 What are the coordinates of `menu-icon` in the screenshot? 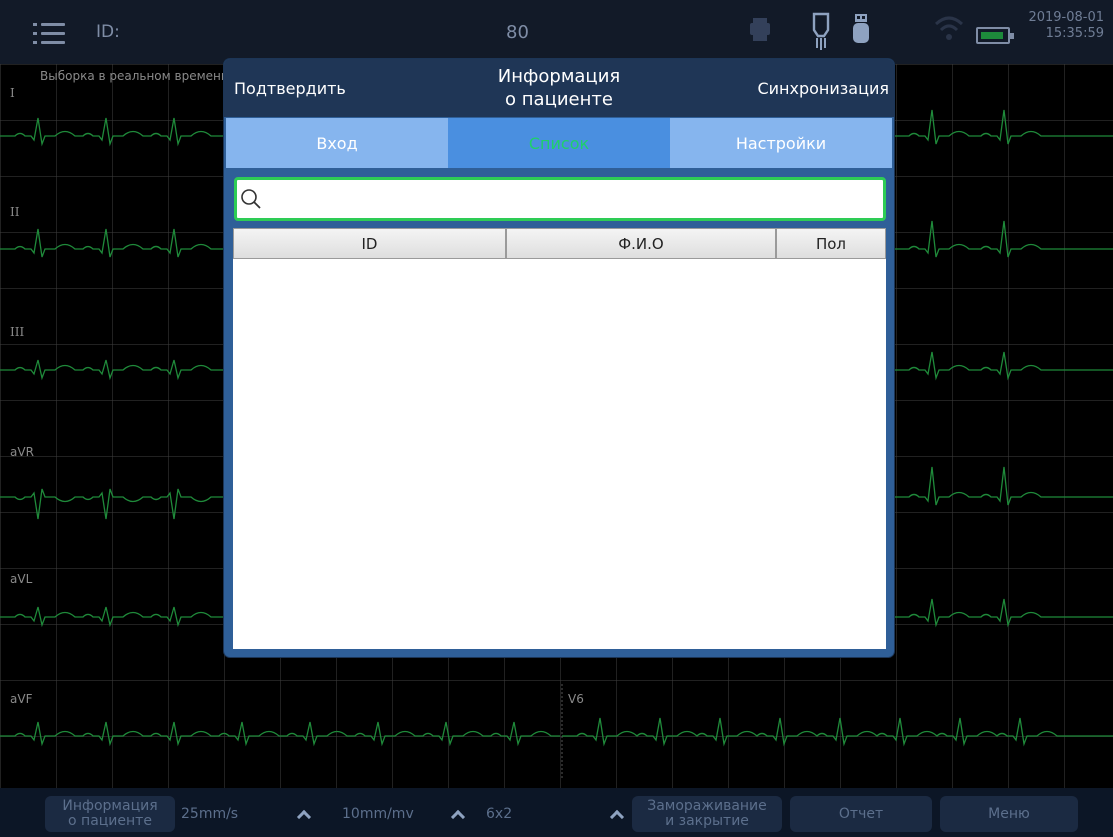 It's located at (49, 34).